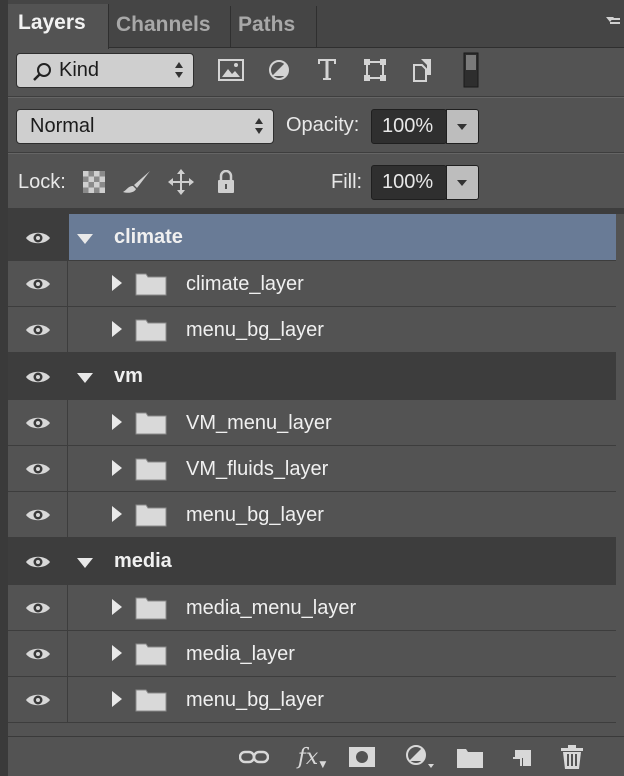 Image resolution: width=624 pixels, height=776 pixels. What do you see at coordinates (181, 182) in the screenshot?
I see `lock-position-move-icon` at bounding box center [181, 182].